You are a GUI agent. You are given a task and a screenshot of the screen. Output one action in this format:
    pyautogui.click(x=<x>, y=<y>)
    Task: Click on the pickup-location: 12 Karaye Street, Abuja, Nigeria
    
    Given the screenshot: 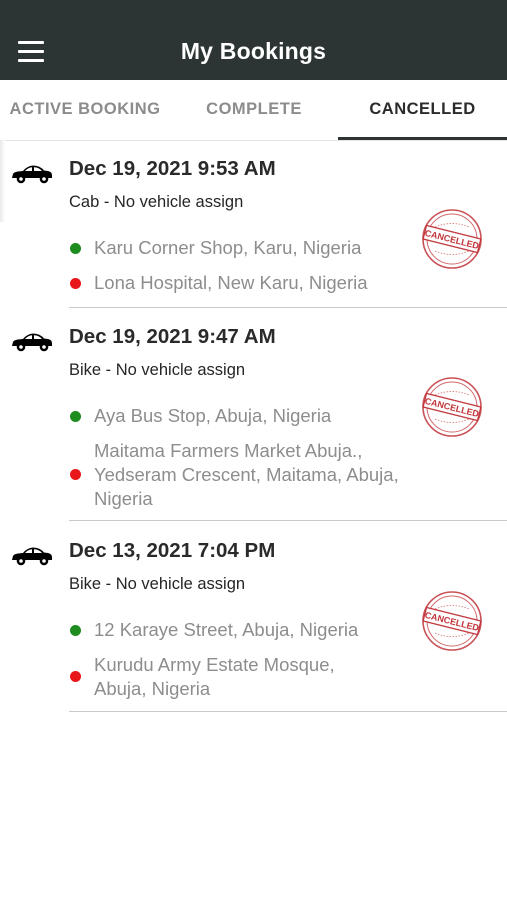 What is the action you would take?
    pyautogui.click(x=226, y=629)
    